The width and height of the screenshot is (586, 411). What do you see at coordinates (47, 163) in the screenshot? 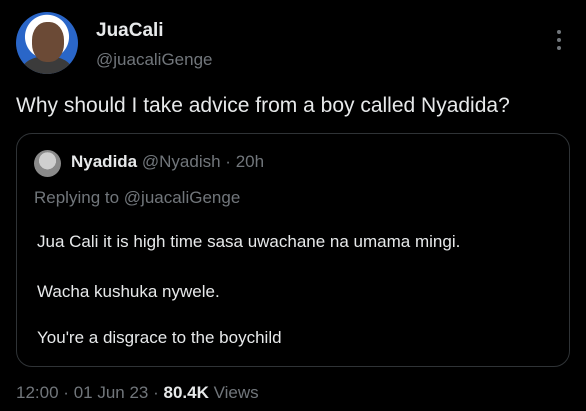
I see `quoted-author-avatar` at bounding box center [47, 163].